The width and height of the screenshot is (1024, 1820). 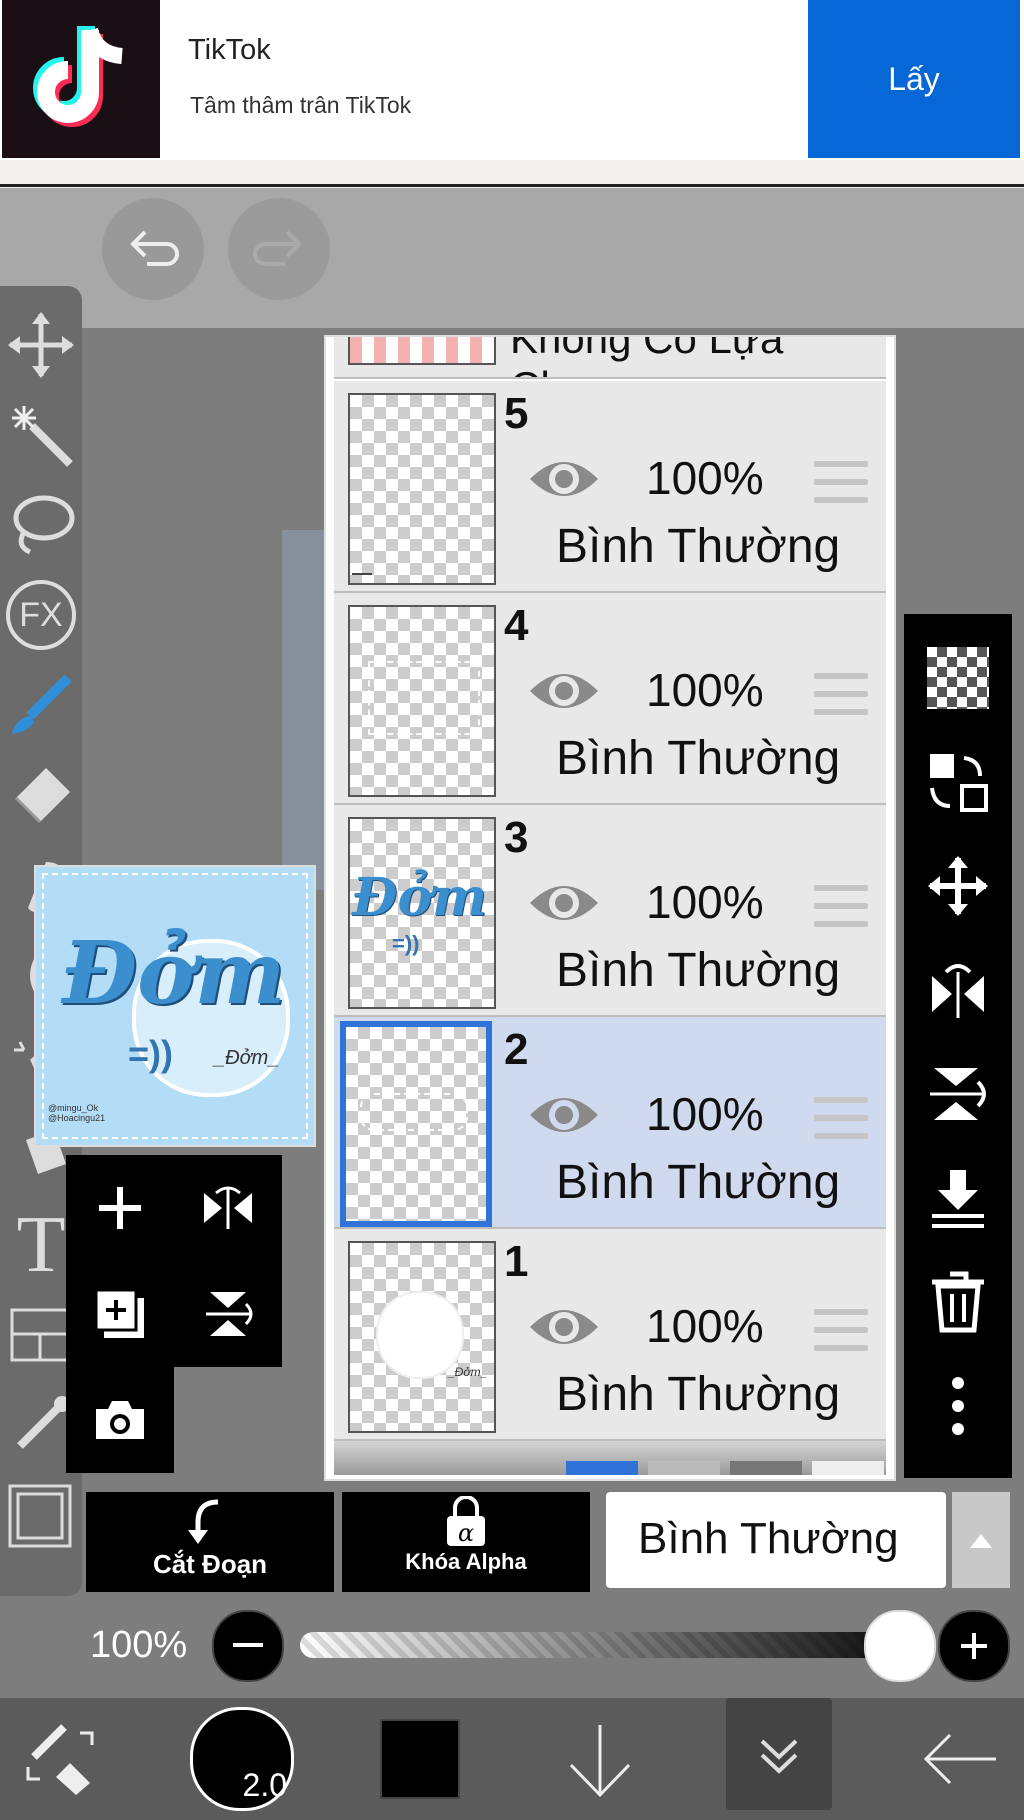 I want to click on blend-mode-select: Bình Thường, so click(x=808, y=1540).